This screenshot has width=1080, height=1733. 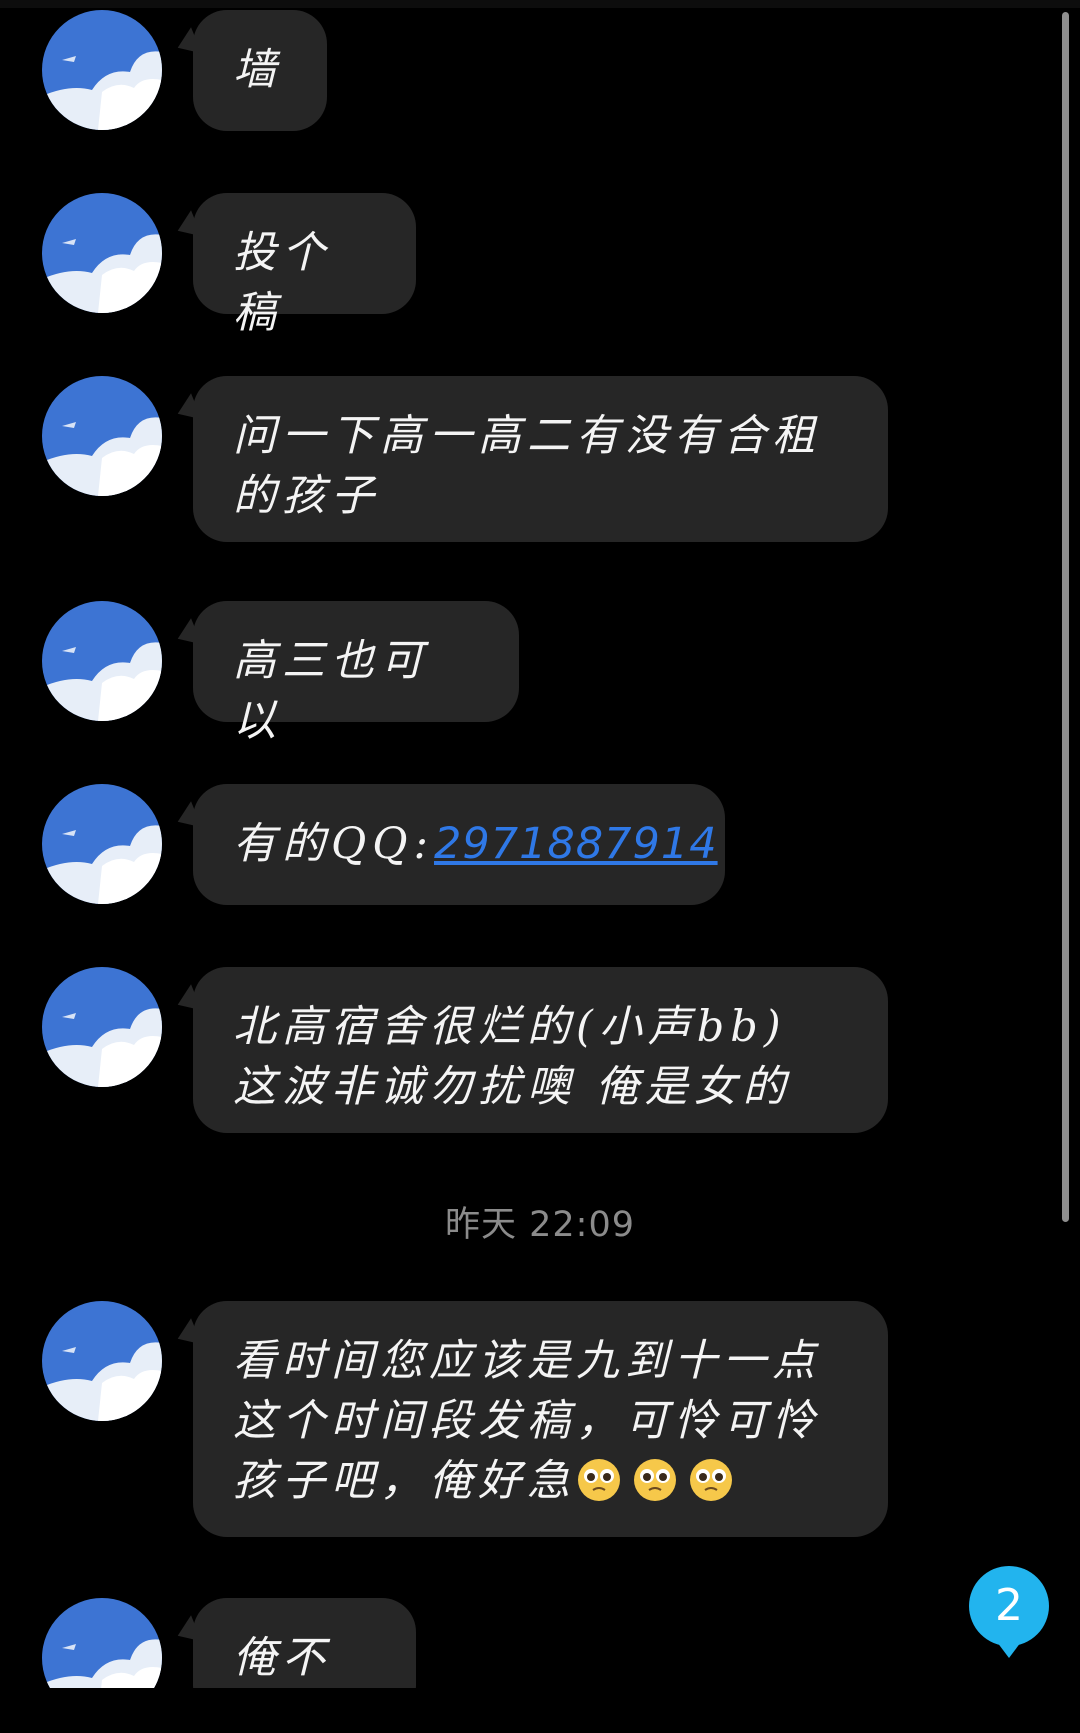 I want to click on message-bubble: 墙, so click(x=260, y=70).